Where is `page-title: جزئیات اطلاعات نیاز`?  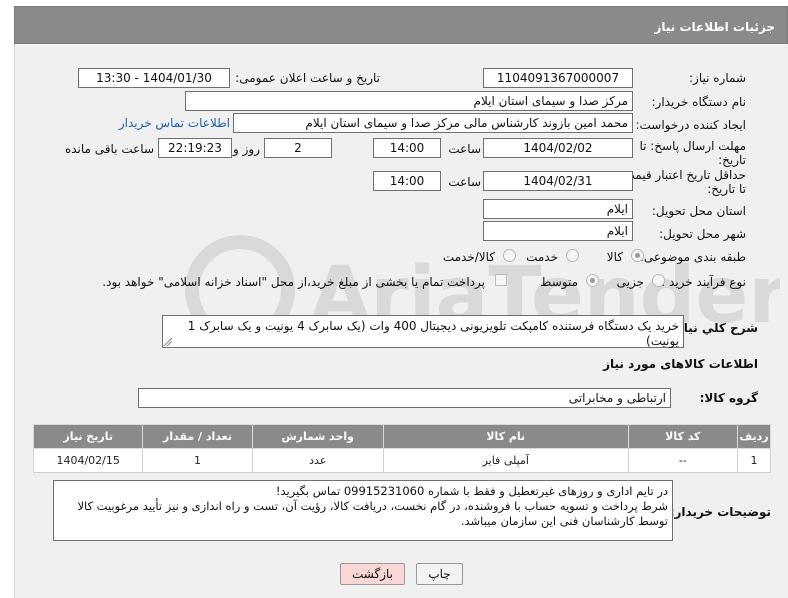 page-title: جزئیات اطلاعات نیاز is located at coordinates (714, 27).